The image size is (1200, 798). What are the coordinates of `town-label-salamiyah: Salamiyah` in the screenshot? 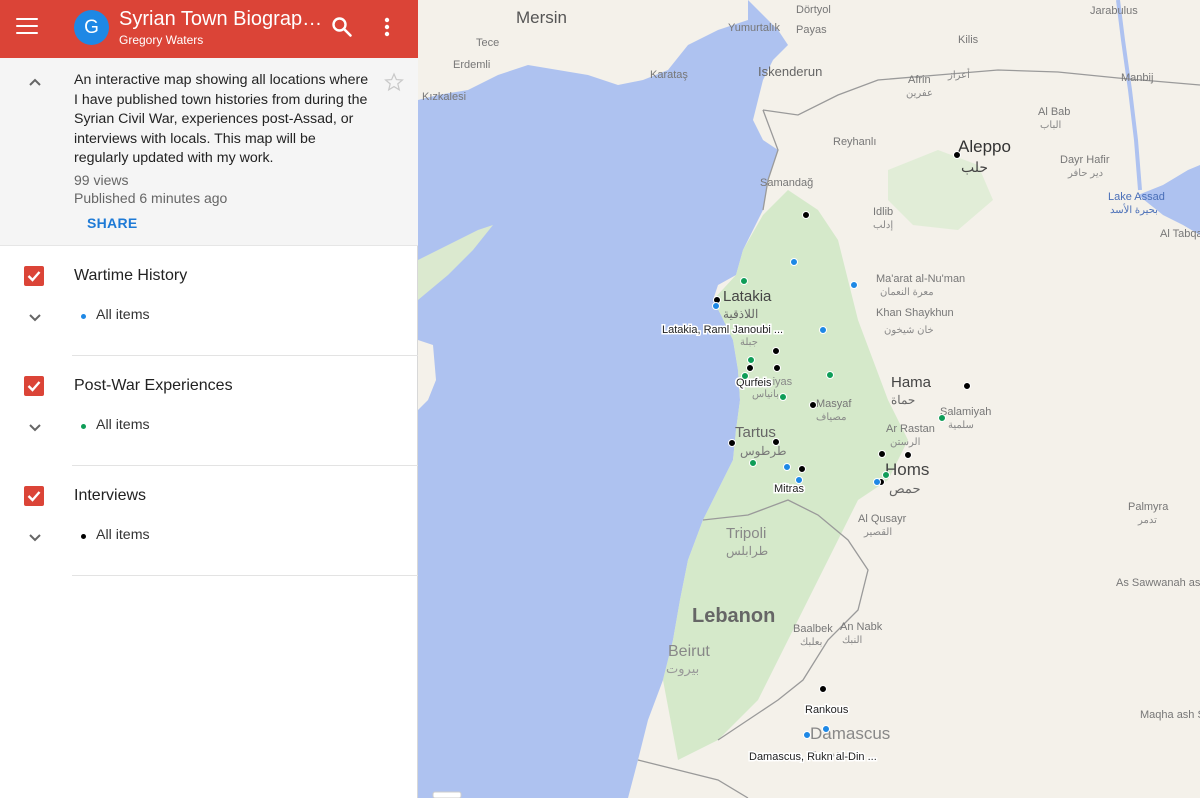 It's located at (965, 412).